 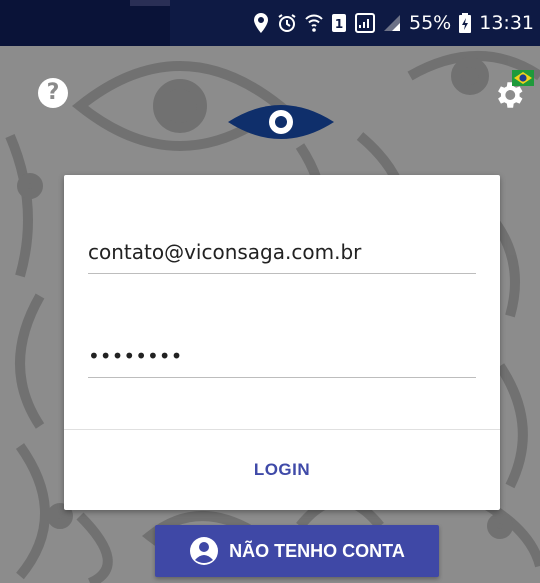 I want to click on status-bar: 1 55% 13:31, so click(x=270, y=23).